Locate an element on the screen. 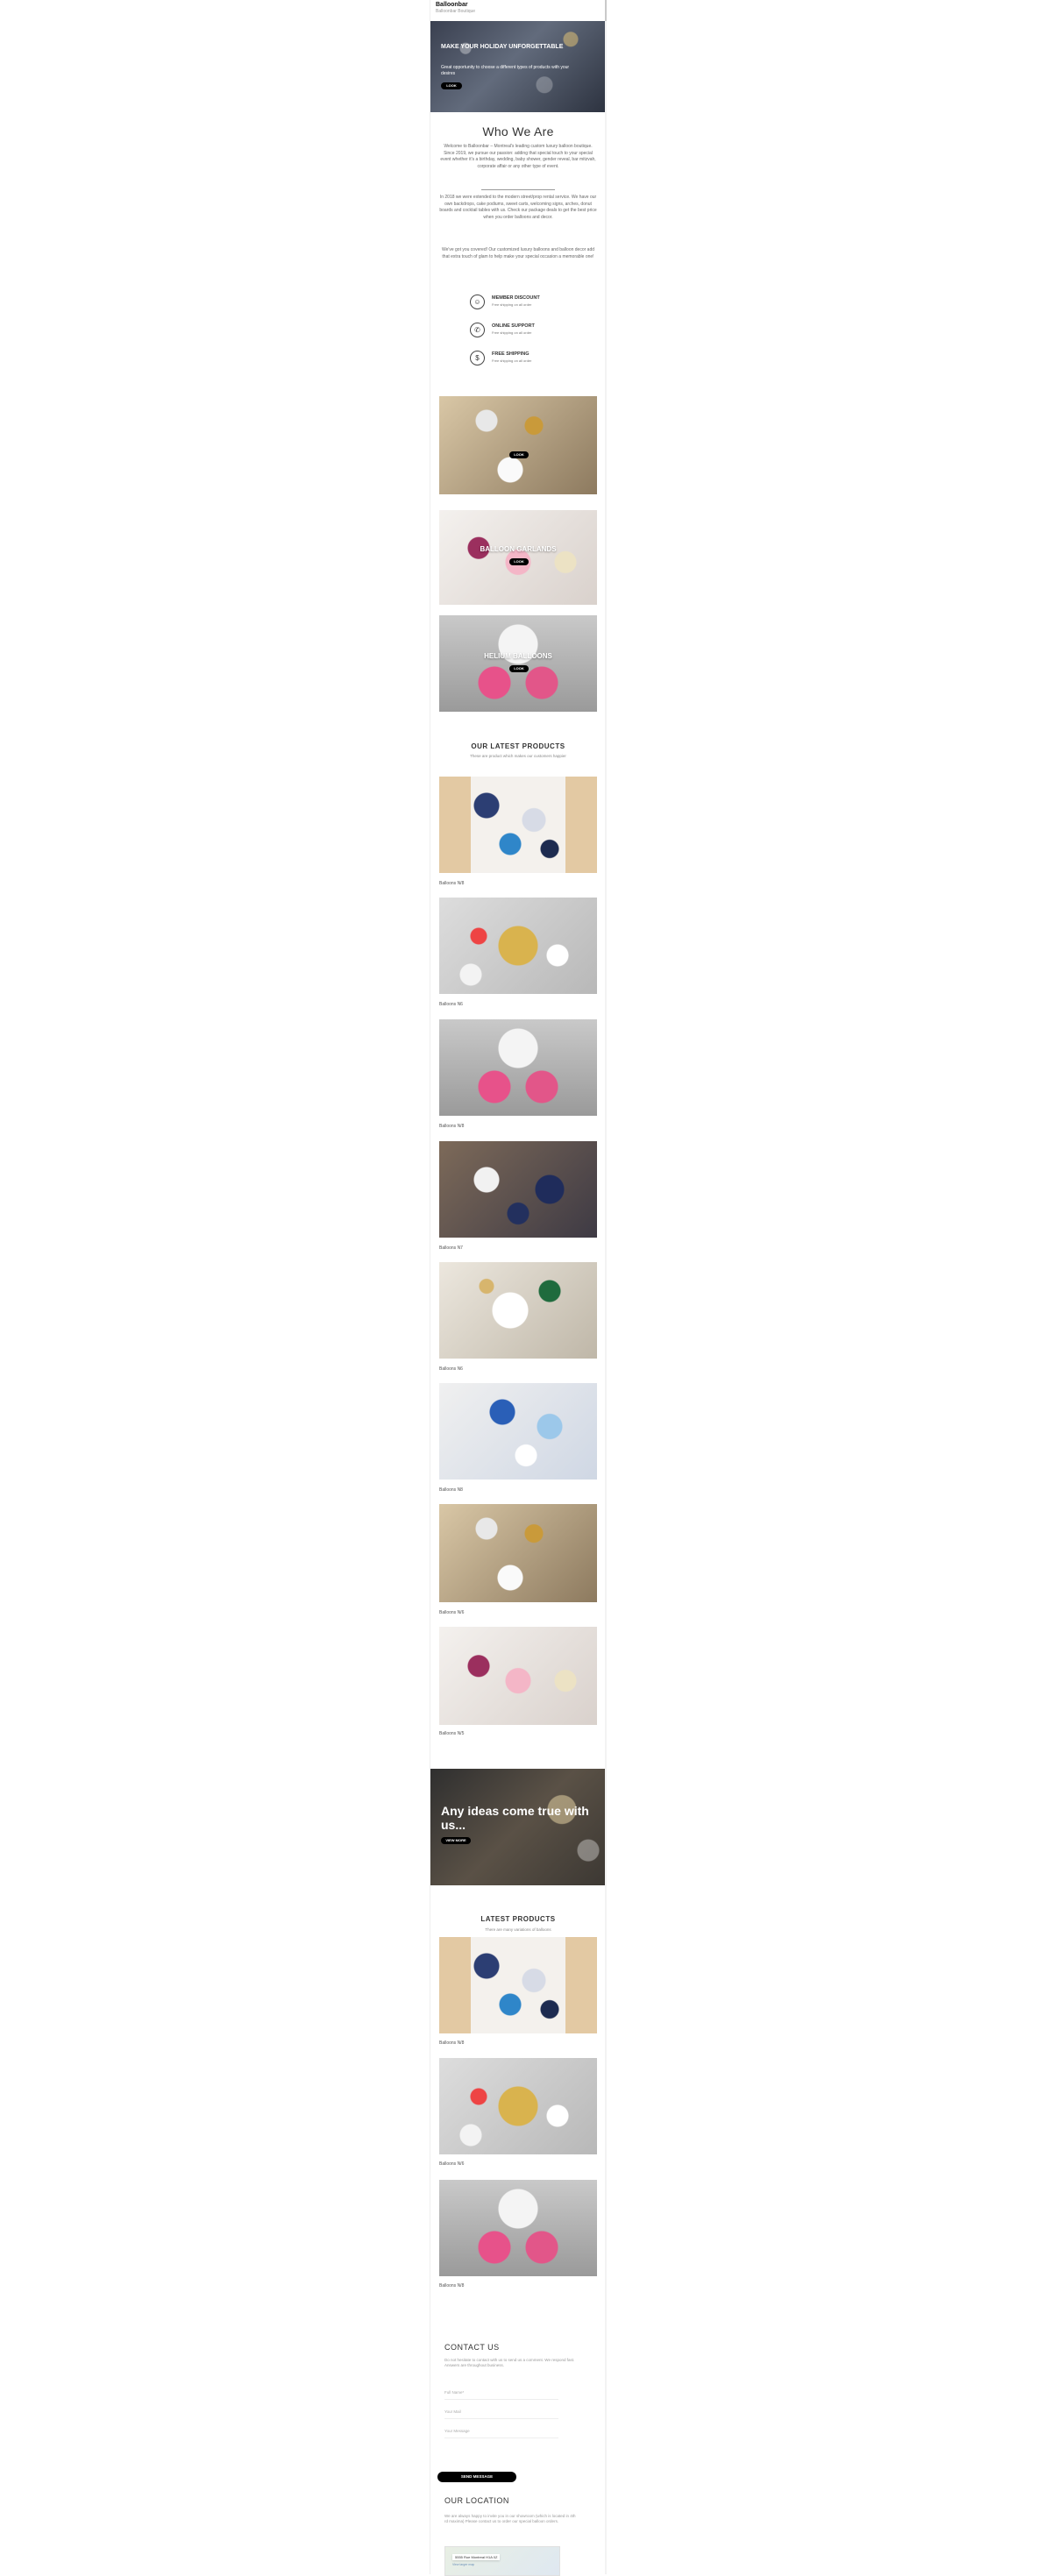  shipping-icon: $ is located at coordinates (477, 358).